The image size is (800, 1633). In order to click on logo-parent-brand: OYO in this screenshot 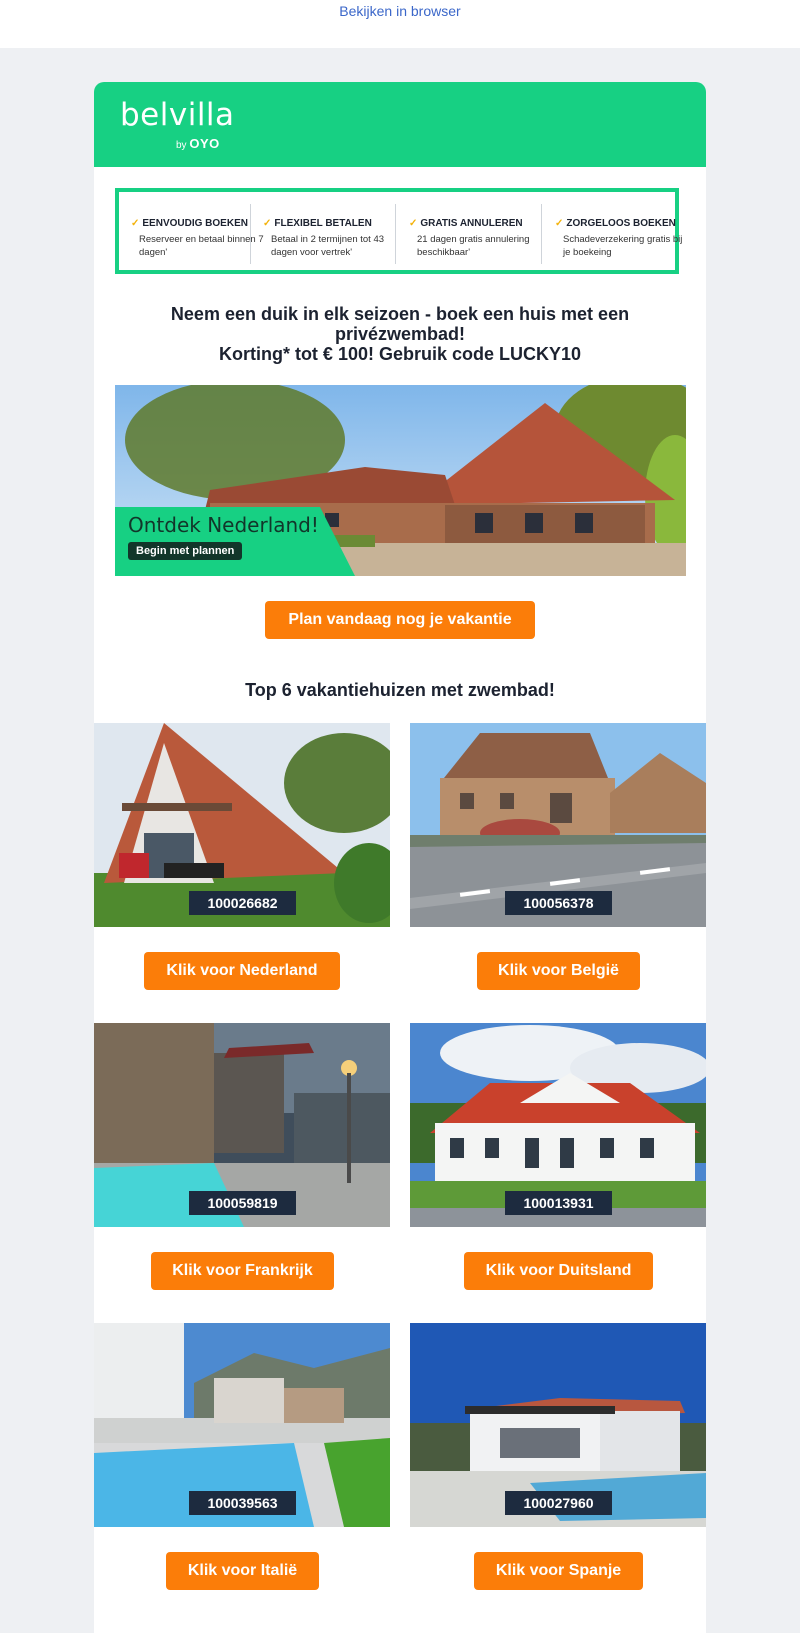, I will do `click(204, 143)`.